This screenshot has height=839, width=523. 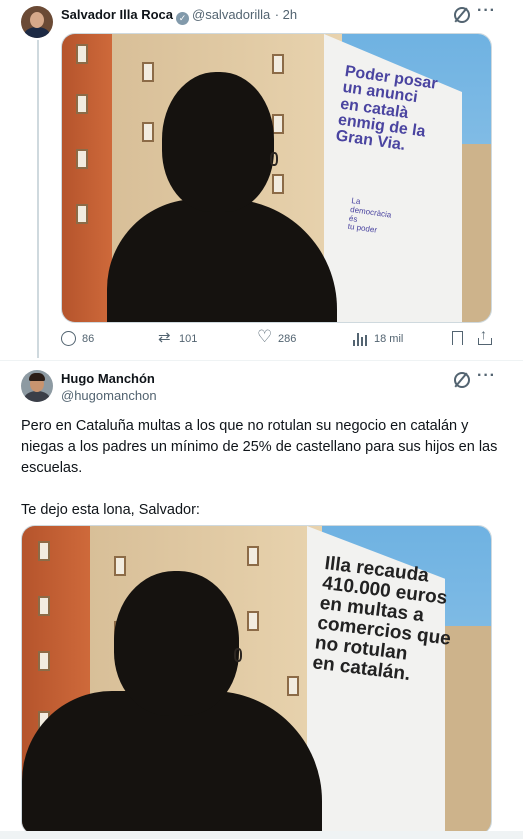 What do you see at coordinates (77, 338) in the screenshot?
I see `reply-button: 86` at bounding box center [77, 338].